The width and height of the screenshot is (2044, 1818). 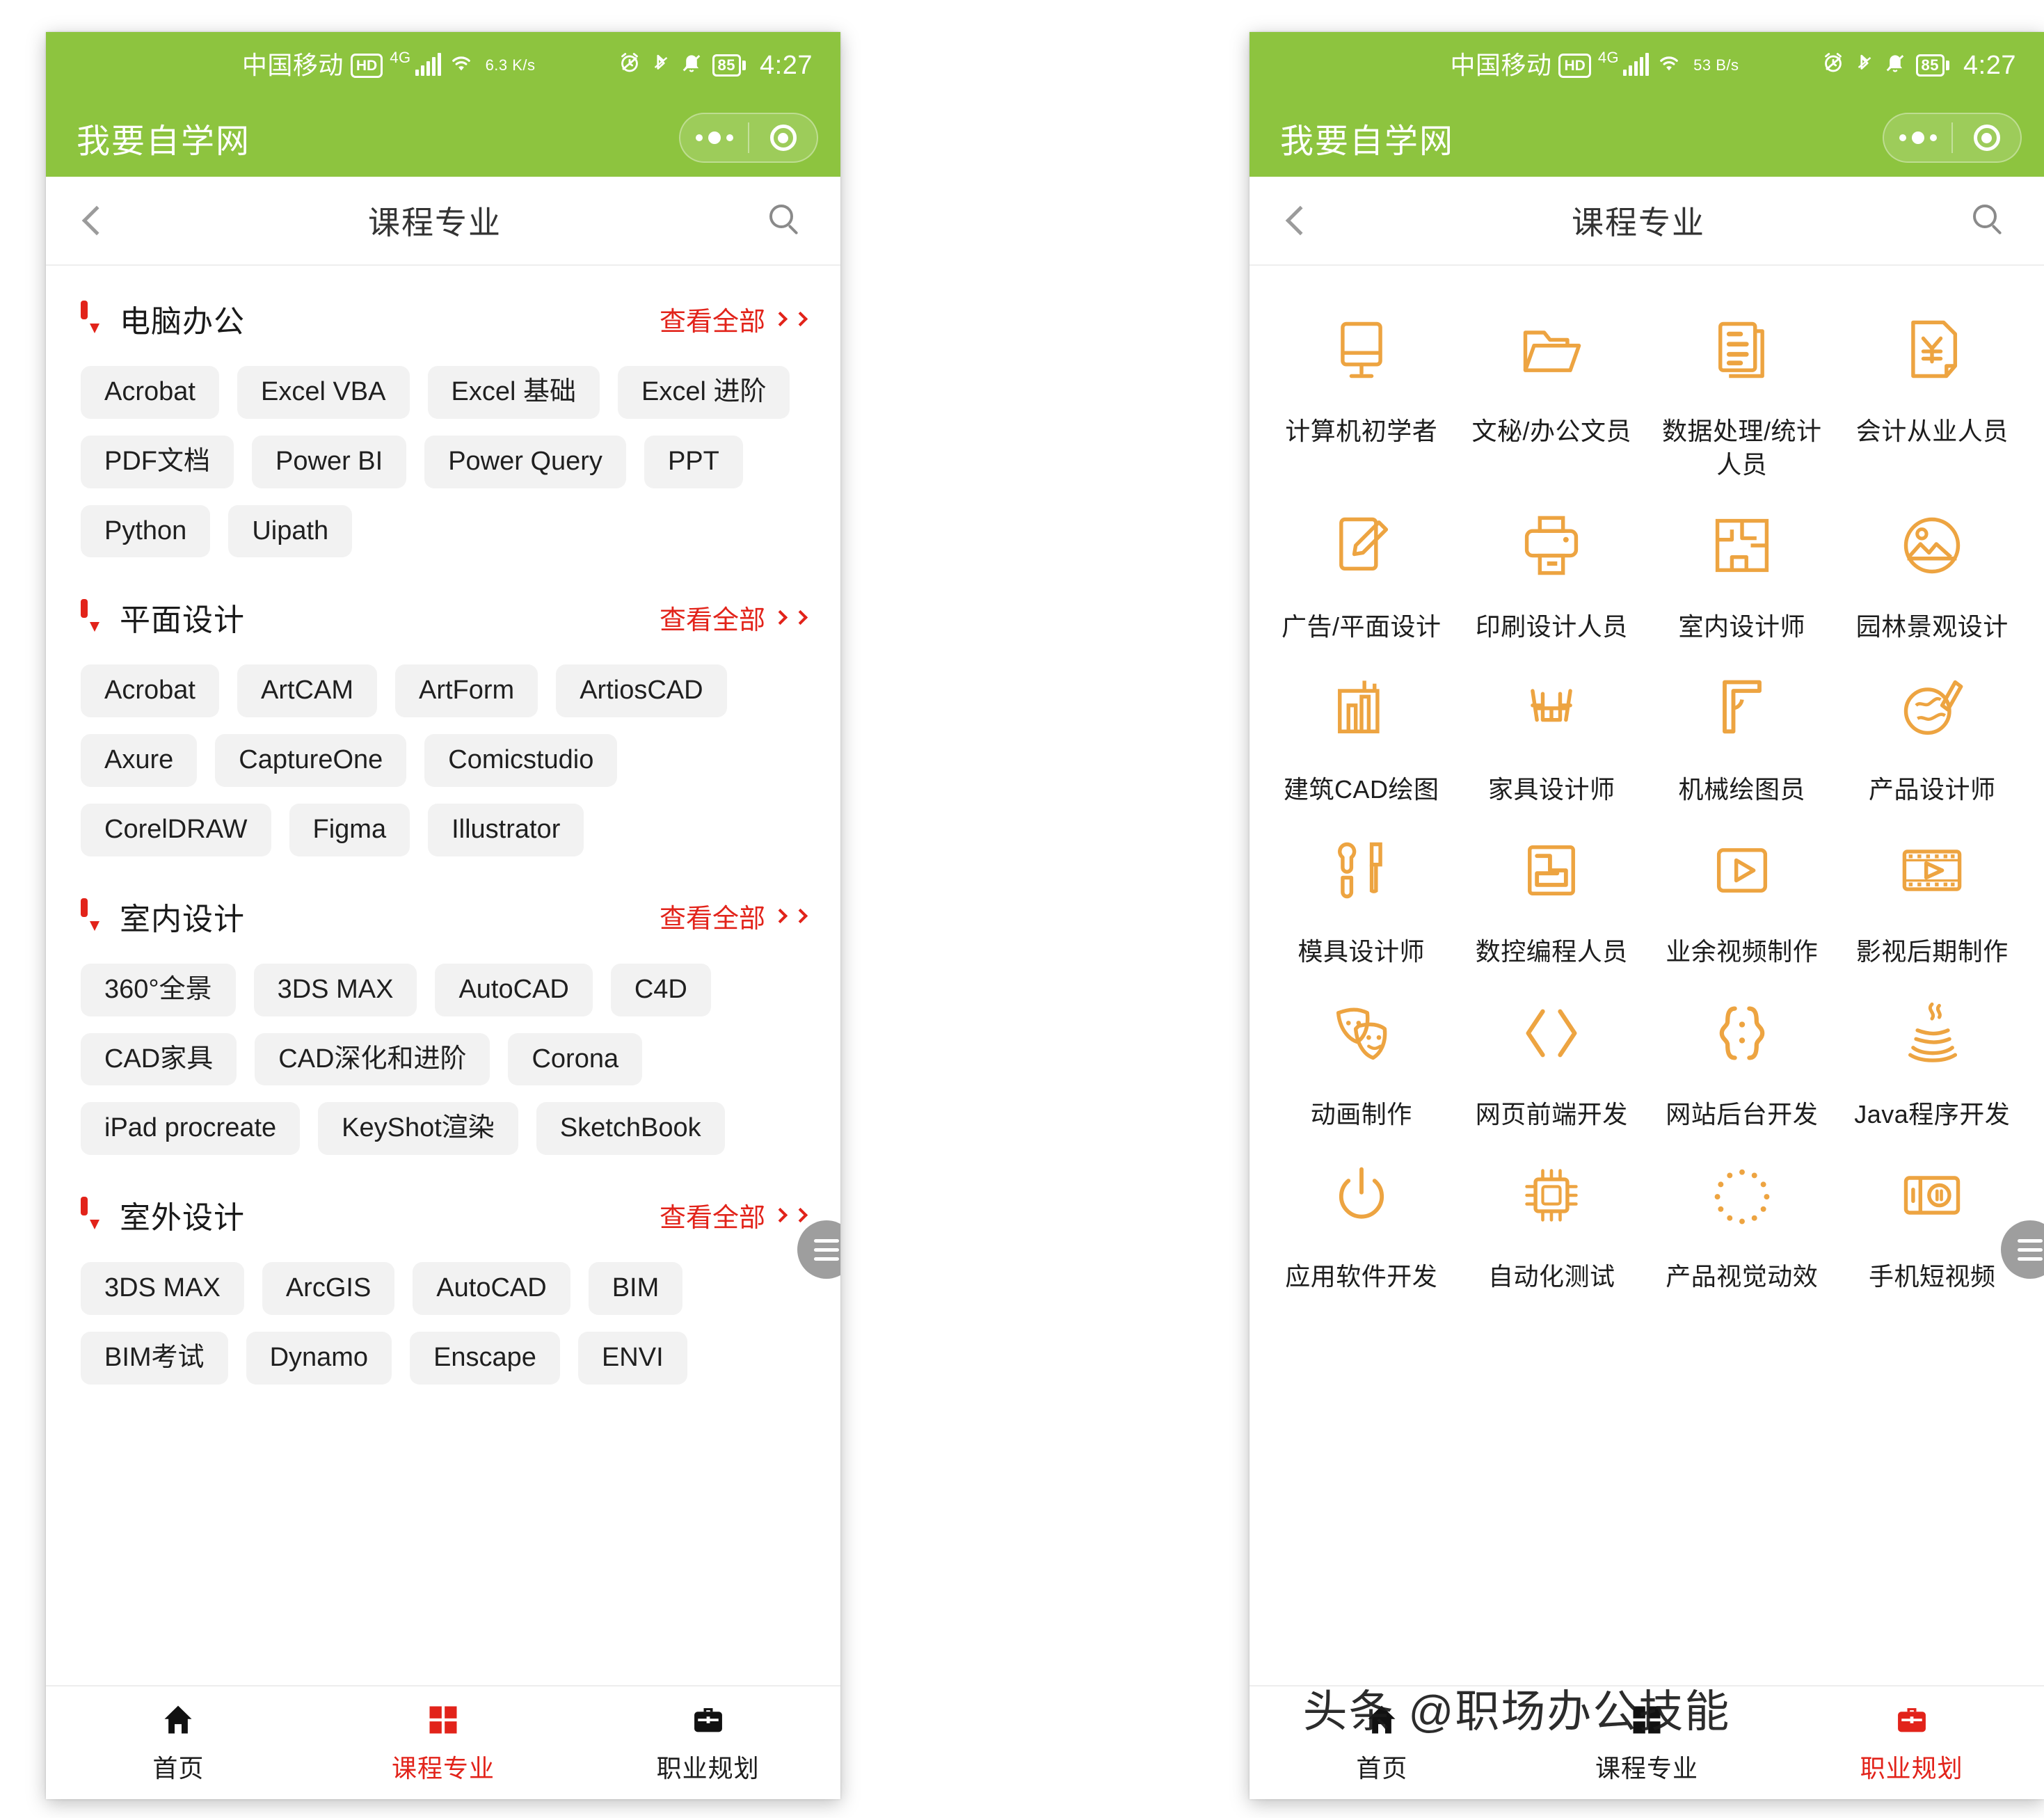 What do you see at coordinates (708, 1769) in the screenshot?
I see `tab-label: 职业规划` at bounding box center [708, 1769].